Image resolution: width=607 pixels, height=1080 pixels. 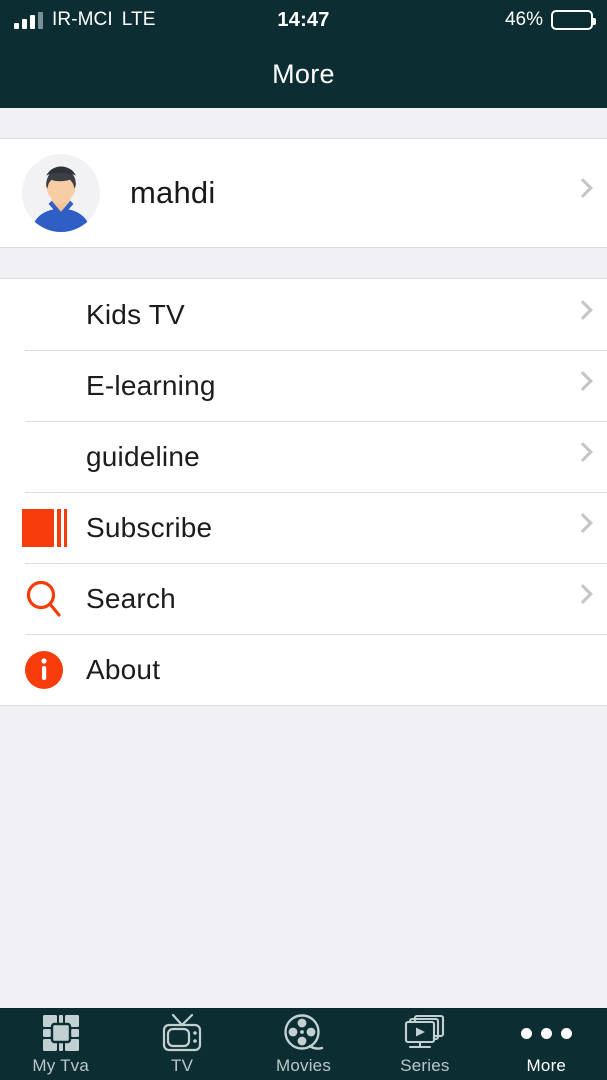 I want to click on page-title: More, so click(x=303, y=73).